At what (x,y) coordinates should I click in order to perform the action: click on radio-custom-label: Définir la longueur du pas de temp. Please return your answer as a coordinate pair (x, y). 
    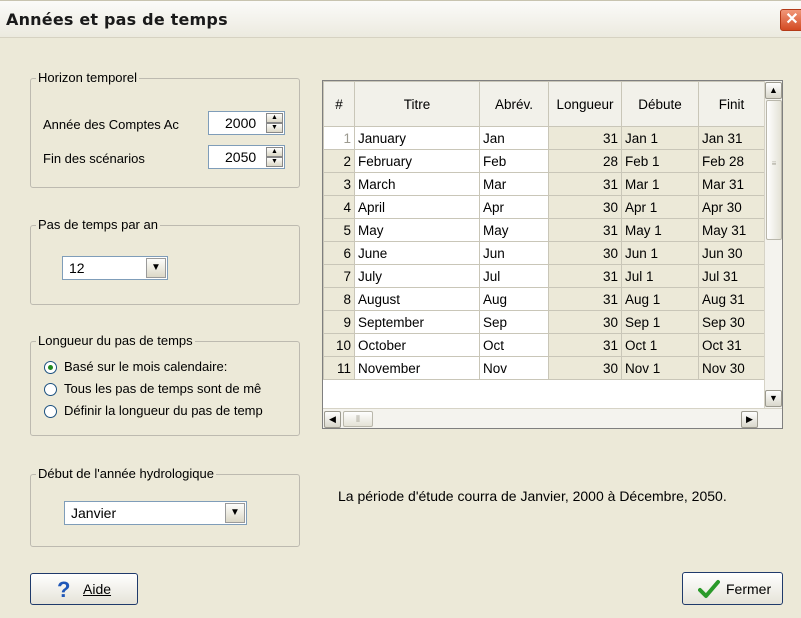
    Looking at the image, I should click on (182, 410).